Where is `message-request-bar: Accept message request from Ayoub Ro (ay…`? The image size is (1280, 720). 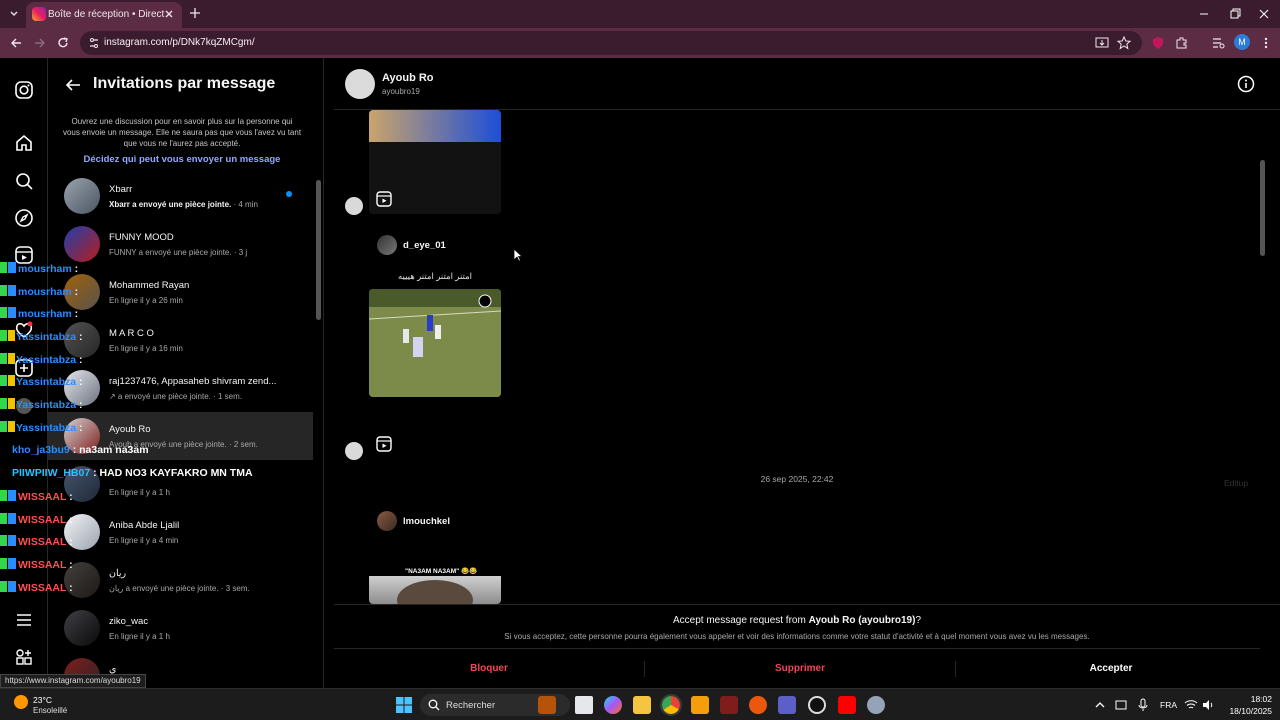 message-request-bar: Accept message request from Ayoub Ro (ay… is located at coordinates (807, 646).